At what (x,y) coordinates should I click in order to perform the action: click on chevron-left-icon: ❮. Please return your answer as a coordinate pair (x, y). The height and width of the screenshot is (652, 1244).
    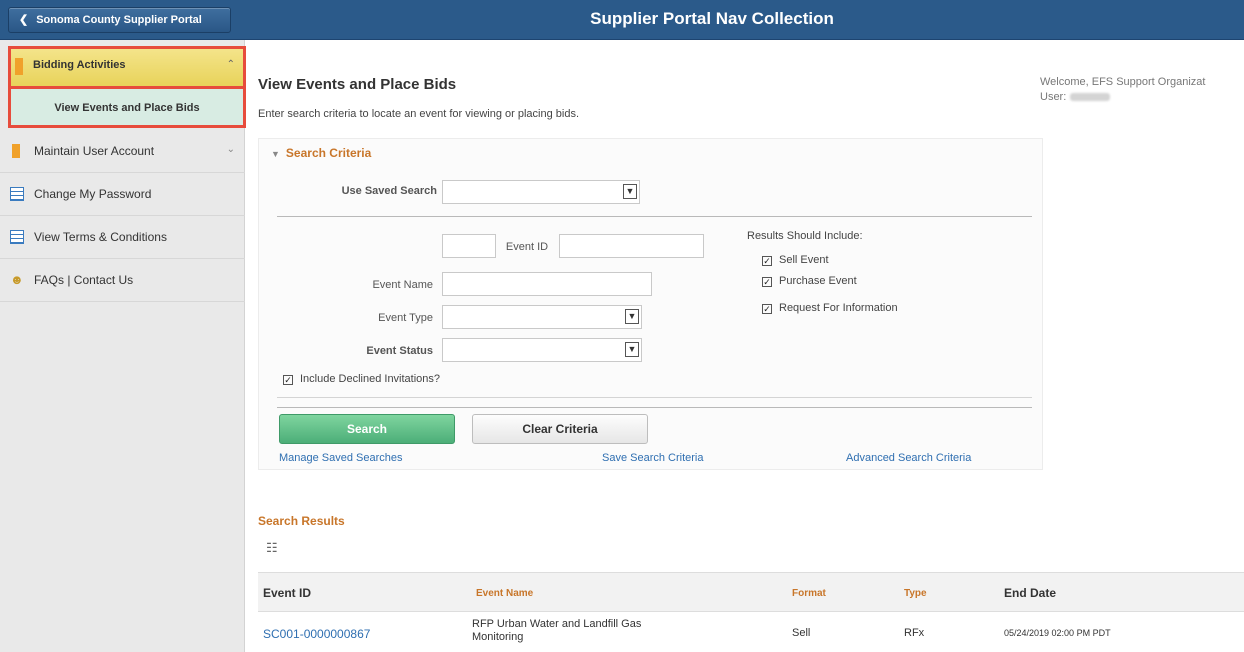
    Looking at the image, I should click on (24, 20).